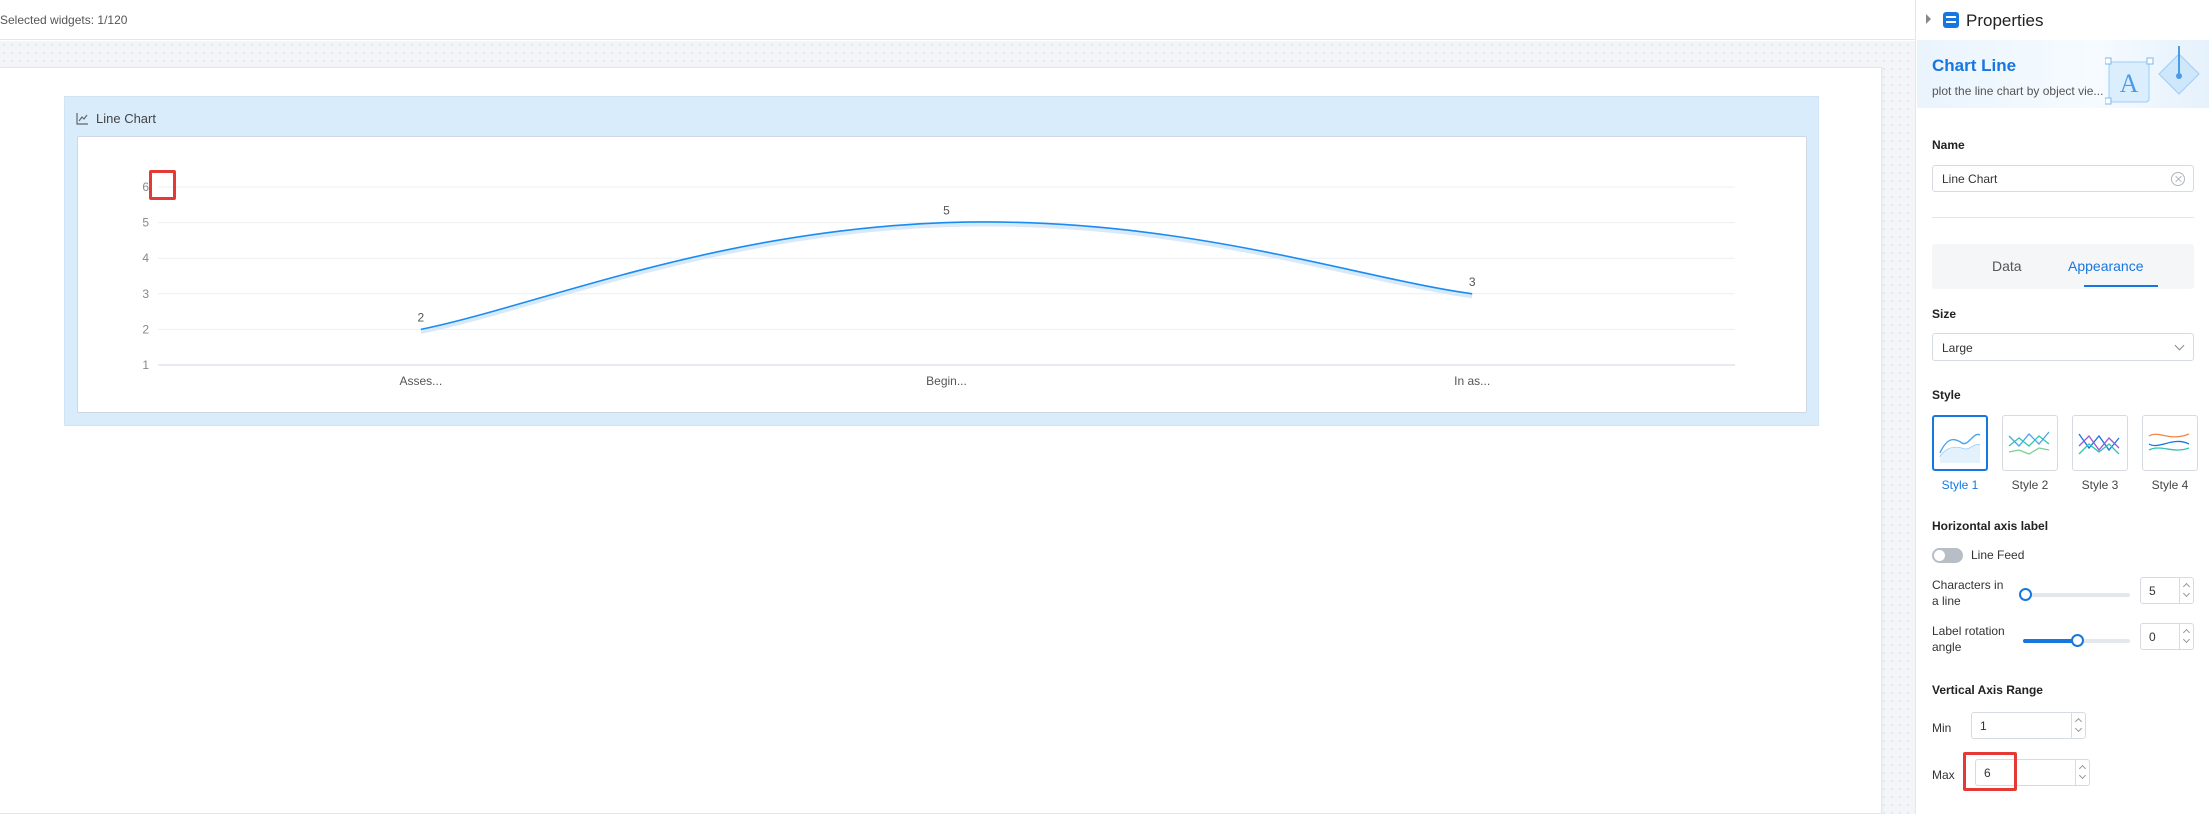 The height and width of the screenshot is (814, 2209). What do you see at coordinates (2005, 20) in the screenshot?
I see `properties-title: Properties` at bounding box center [2005, 20].